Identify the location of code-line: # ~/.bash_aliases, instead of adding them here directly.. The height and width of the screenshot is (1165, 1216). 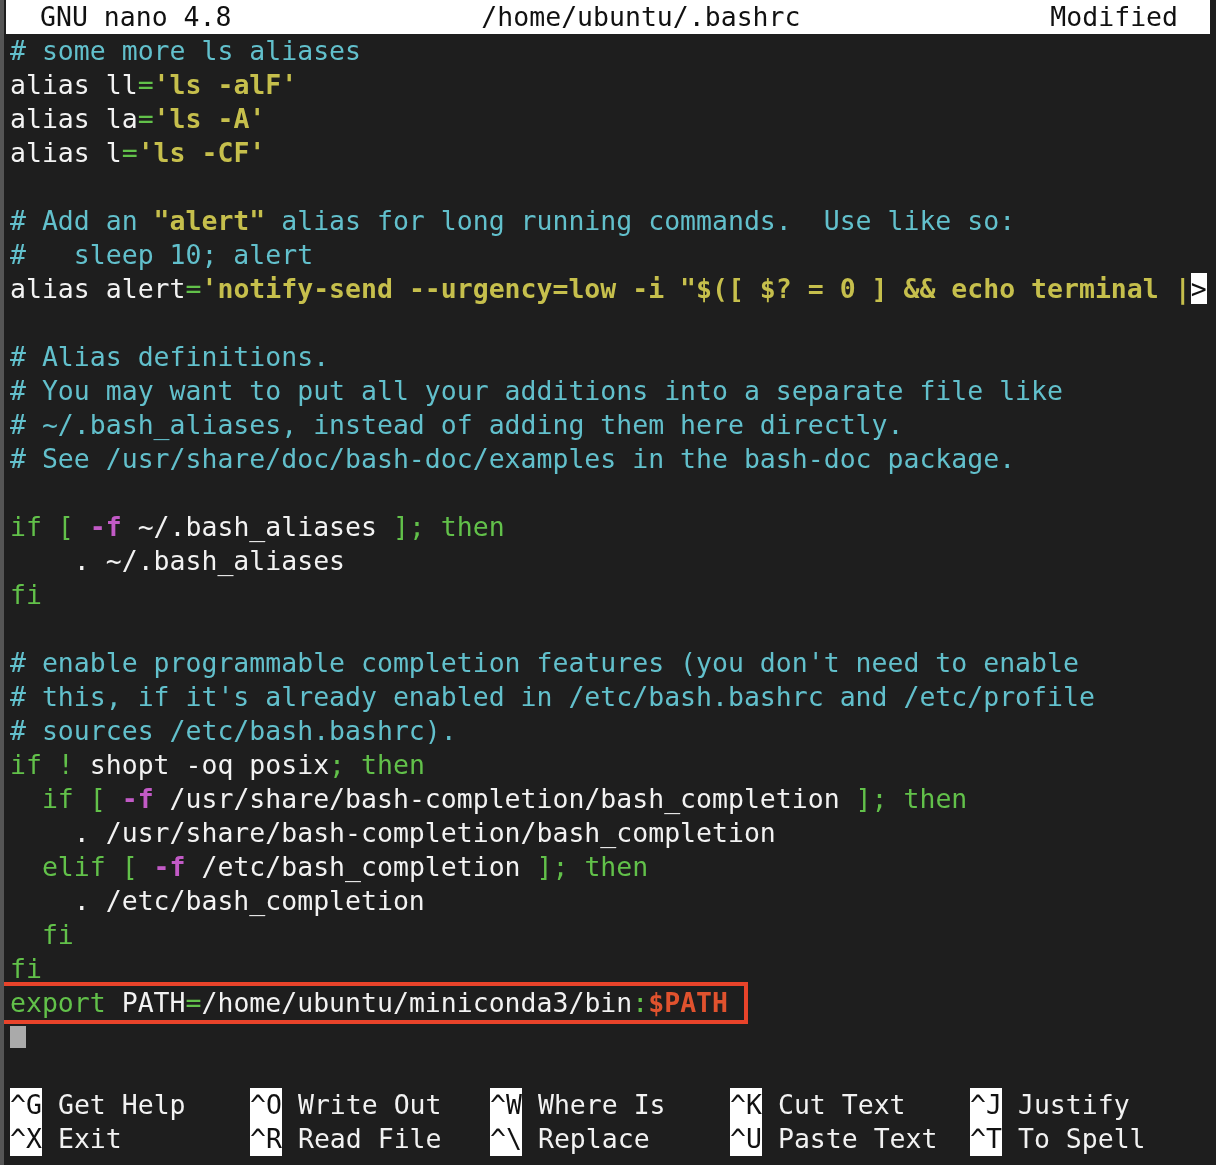
(457, 425).